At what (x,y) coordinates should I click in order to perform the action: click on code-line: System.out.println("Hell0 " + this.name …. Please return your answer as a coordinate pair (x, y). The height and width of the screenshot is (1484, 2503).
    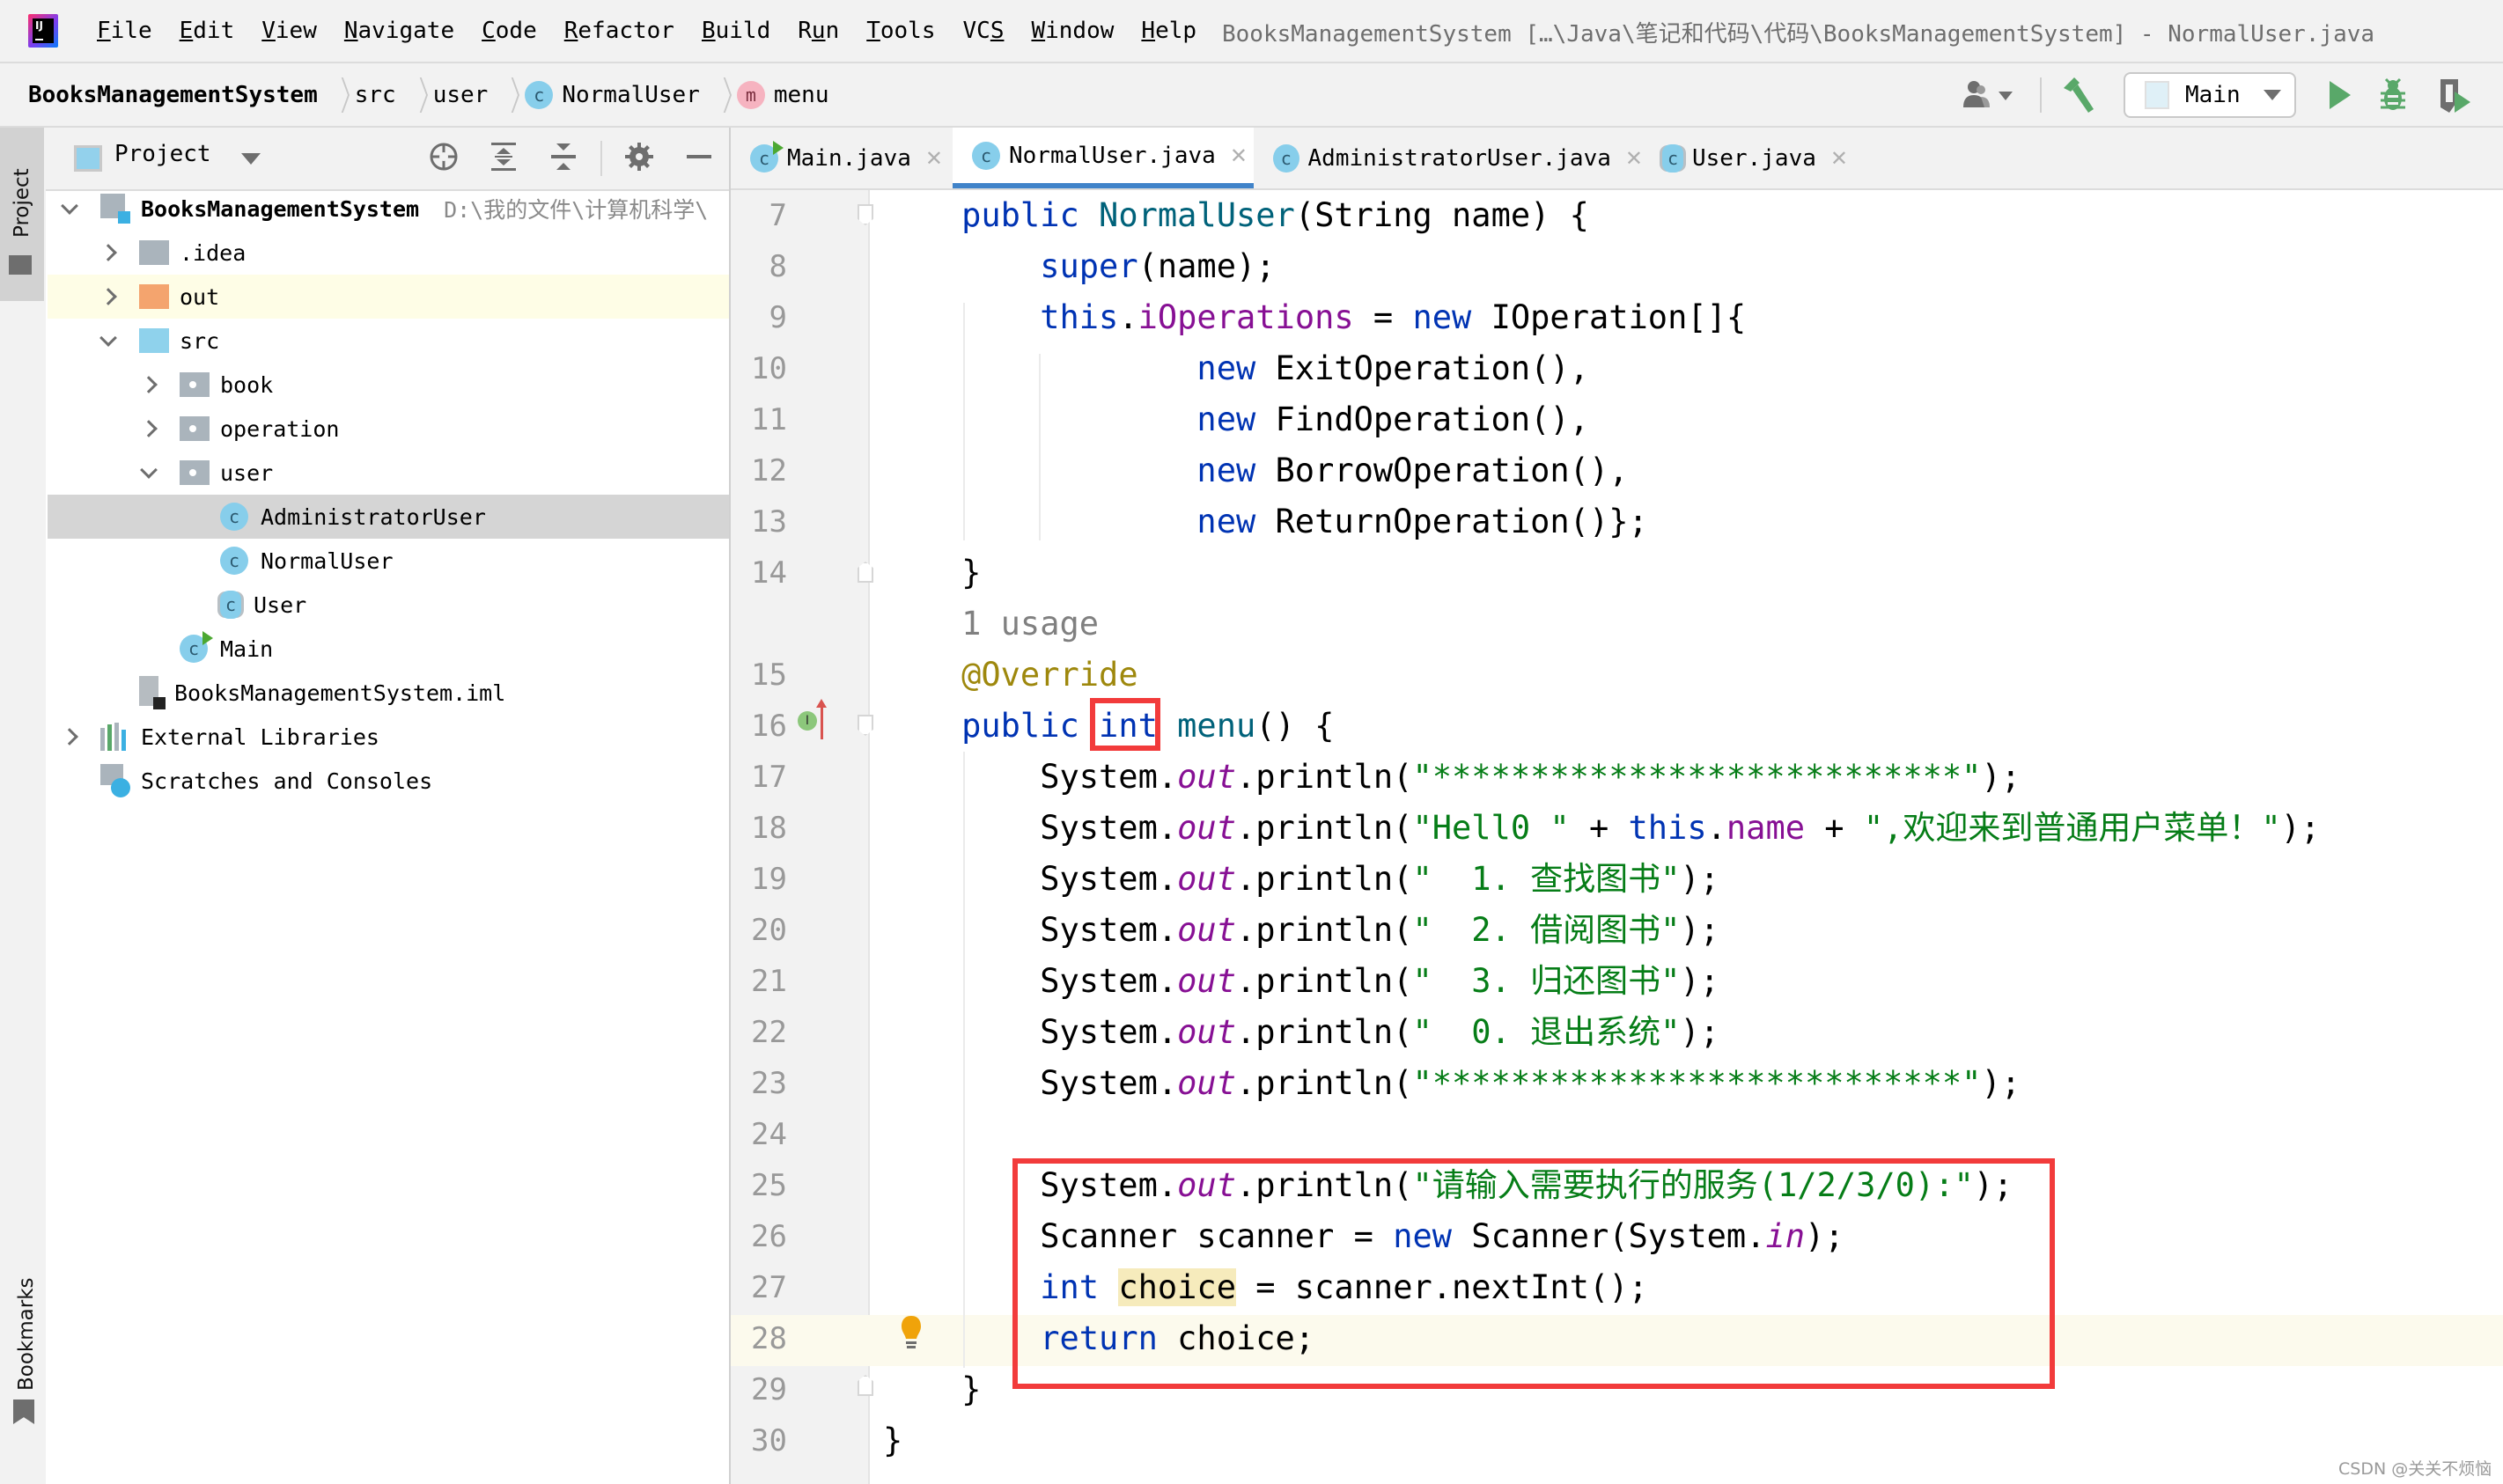
    Looking at the image, I should click on (1601, 829).